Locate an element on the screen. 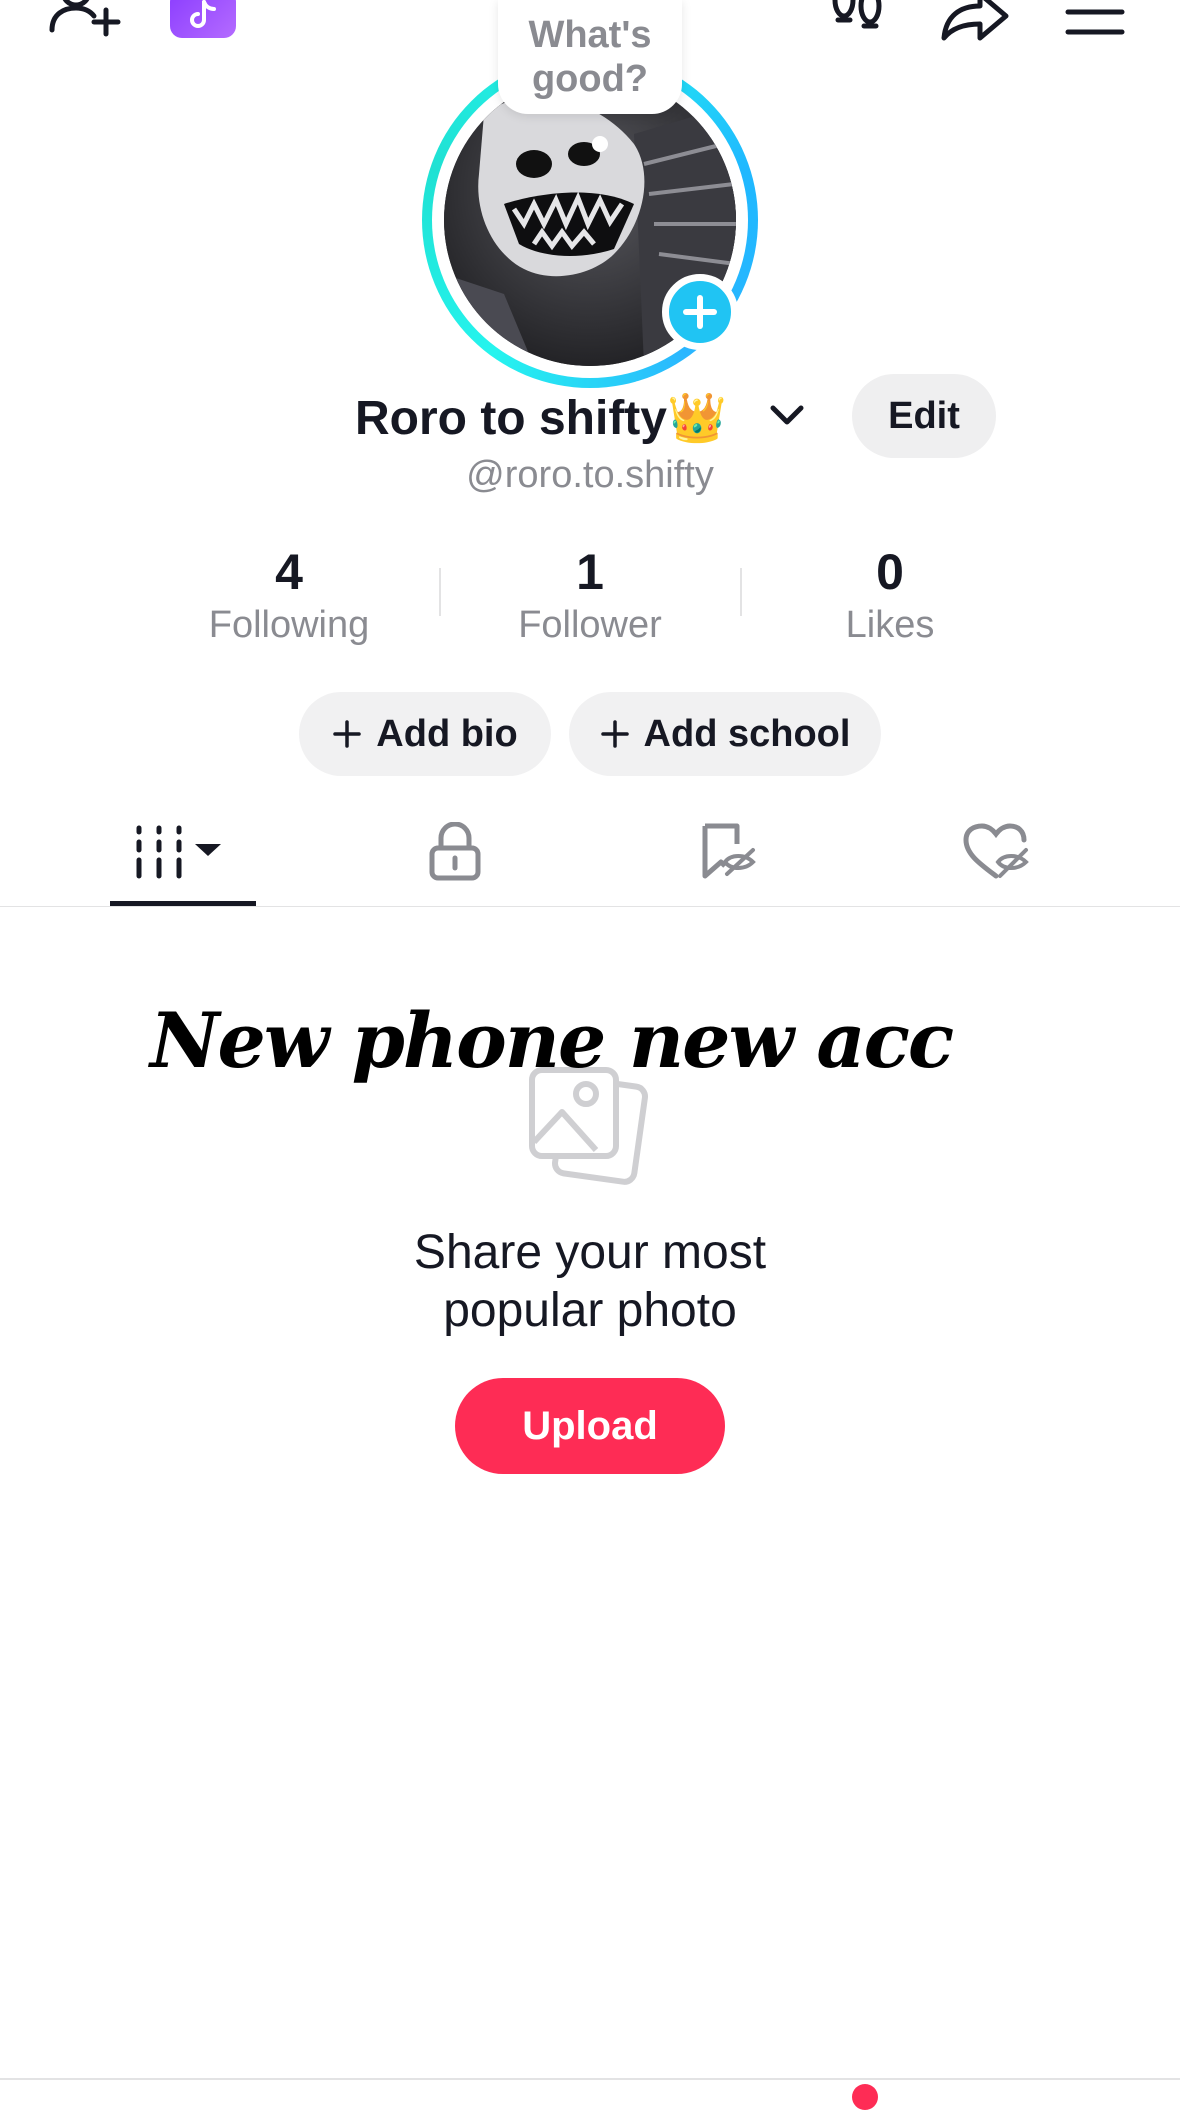  heart-hidden-icon is located at coordinates (996, 851).